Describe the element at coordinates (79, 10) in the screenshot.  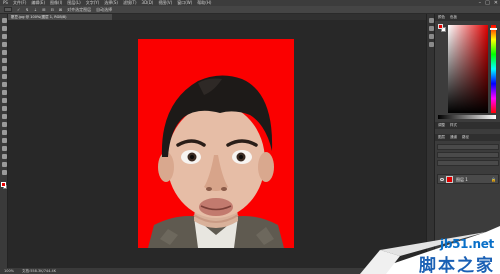
I see `option-align-label: 对齐选定图层` at that location.